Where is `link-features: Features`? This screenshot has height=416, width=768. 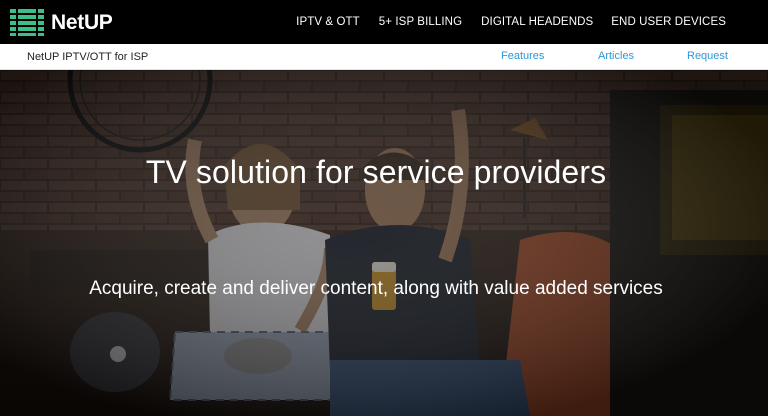
link-features: Features is located at coordinates (522, 56).